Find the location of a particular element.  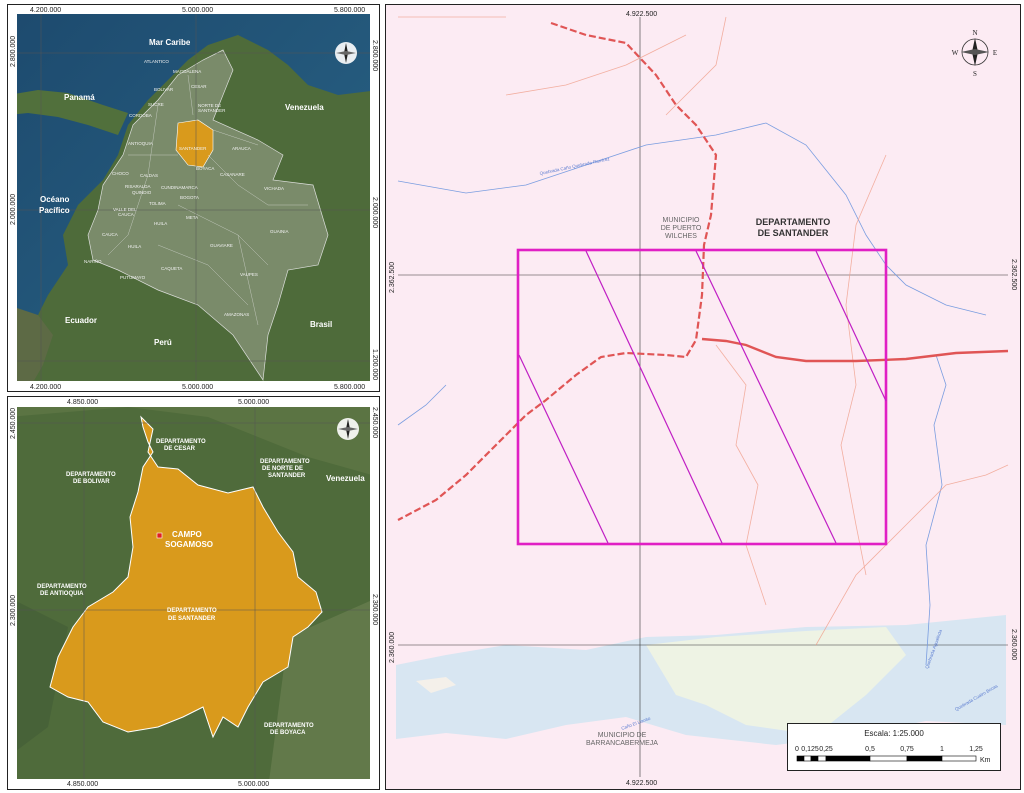

label-pacifico: Pacífico is located at coordinates (54, 210).